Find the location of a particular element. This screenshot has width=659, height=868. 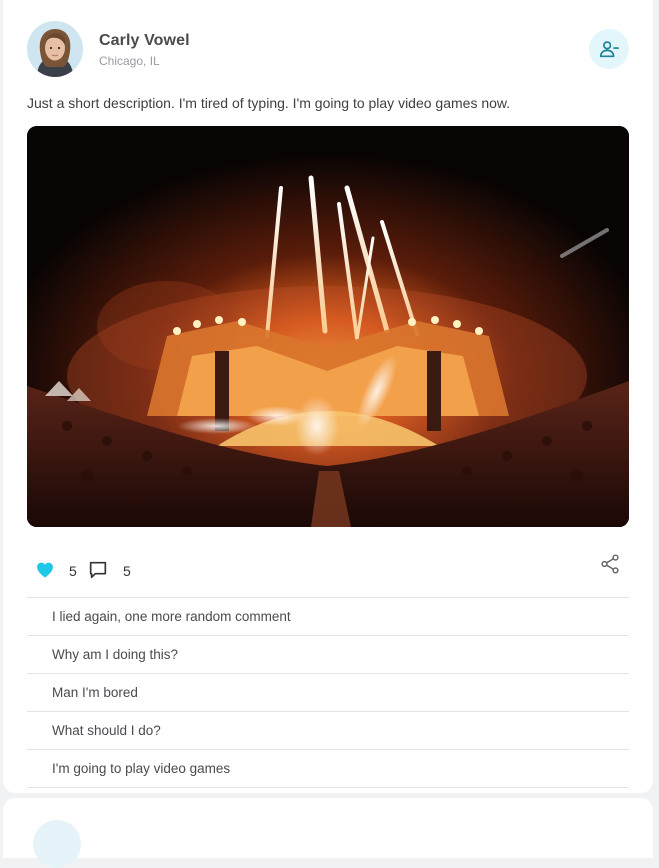

heart-icon is located at coordinates (45, 570).